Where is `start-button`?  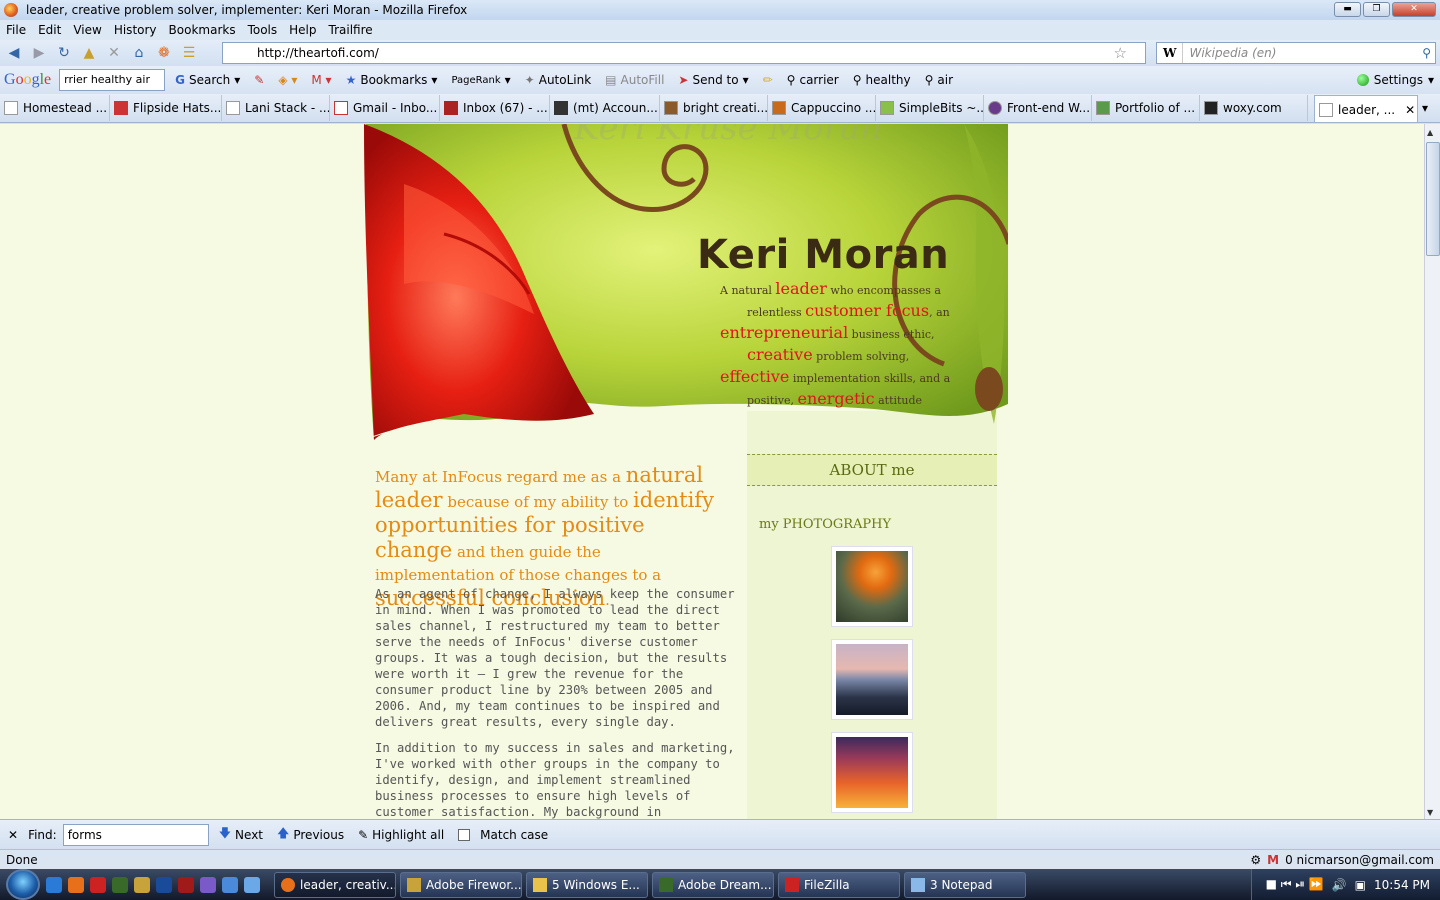
start-button is located at coordinates (23, 884).